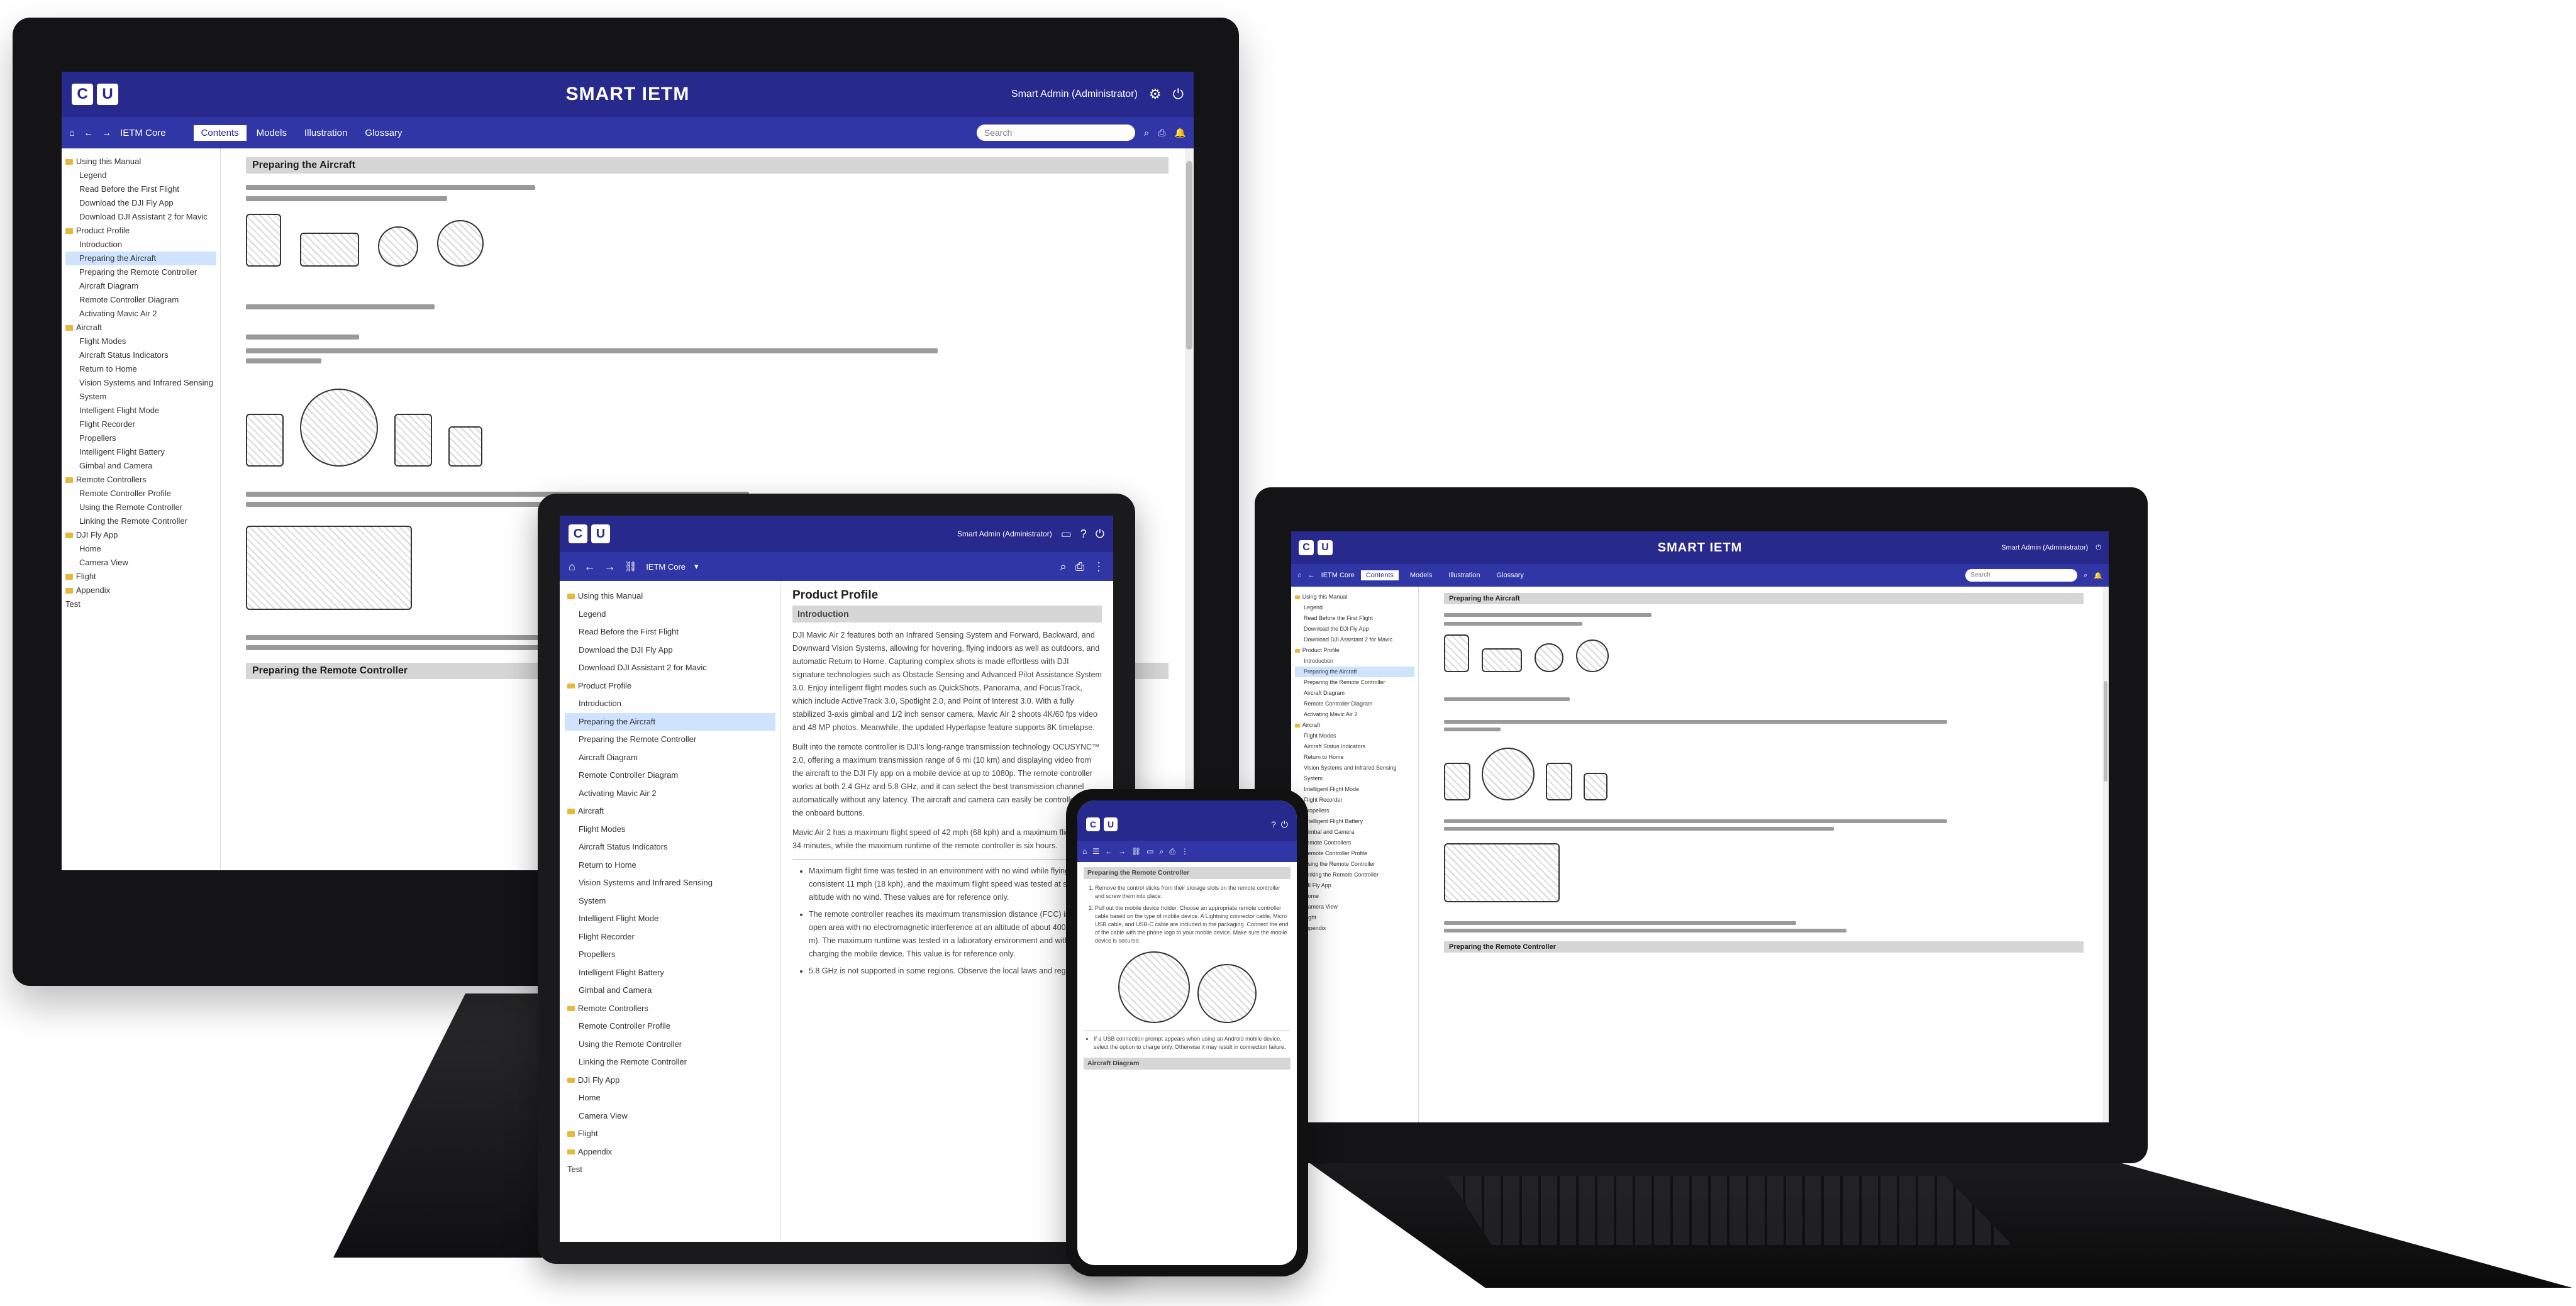 Image resolution: width=2576 pixels, height=1306 pixels. I want to click on sidebar-item: Camera View, so click(1354, 907).